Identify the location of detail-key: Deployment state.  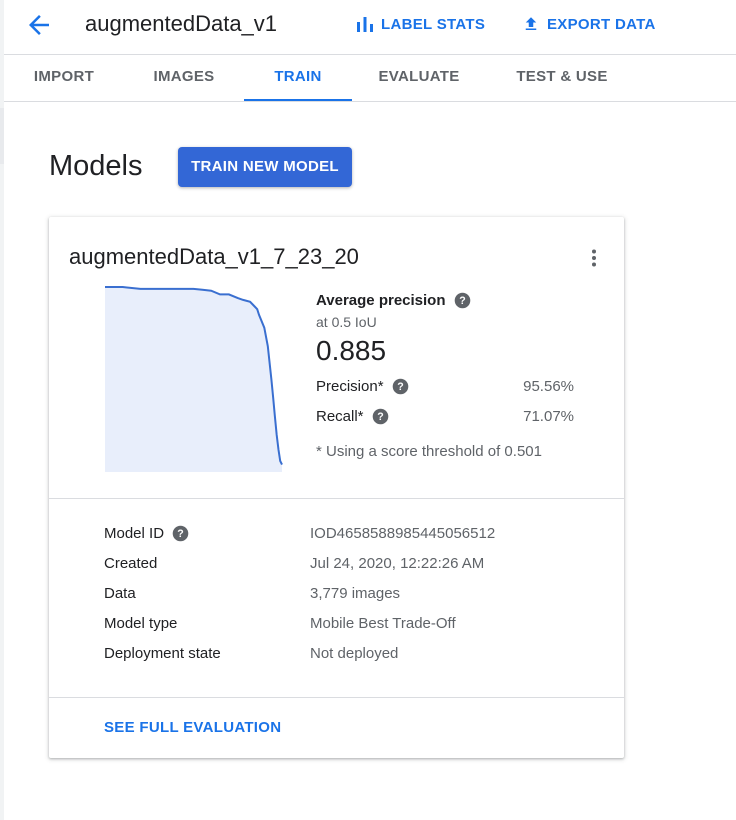
(162, 653).